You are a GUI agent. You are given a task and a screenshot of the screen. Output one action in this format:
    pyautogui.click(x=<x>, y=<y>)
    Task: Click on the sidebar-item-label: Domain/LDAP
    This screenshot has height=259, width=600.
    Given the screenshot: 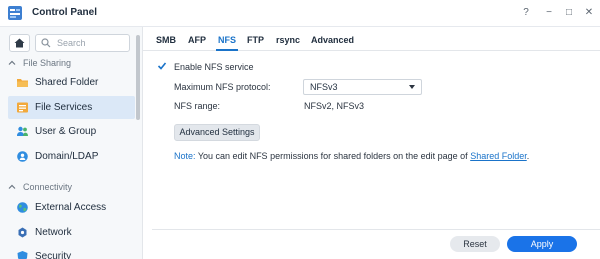 What is the action you would take?
    pyautogui.click(x=67, y=156)
    